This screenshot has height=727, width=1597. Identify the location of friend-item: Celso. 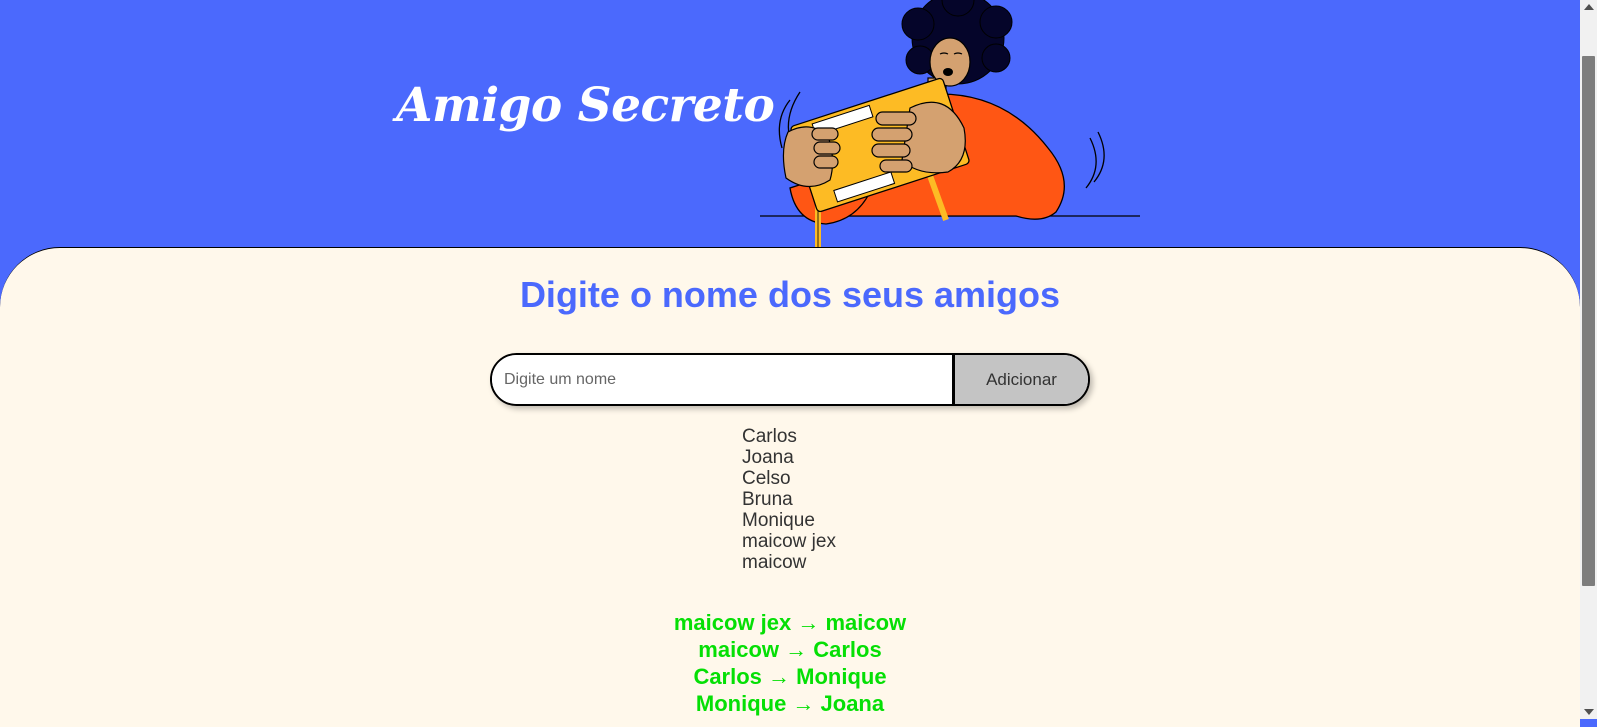
(766, 478).